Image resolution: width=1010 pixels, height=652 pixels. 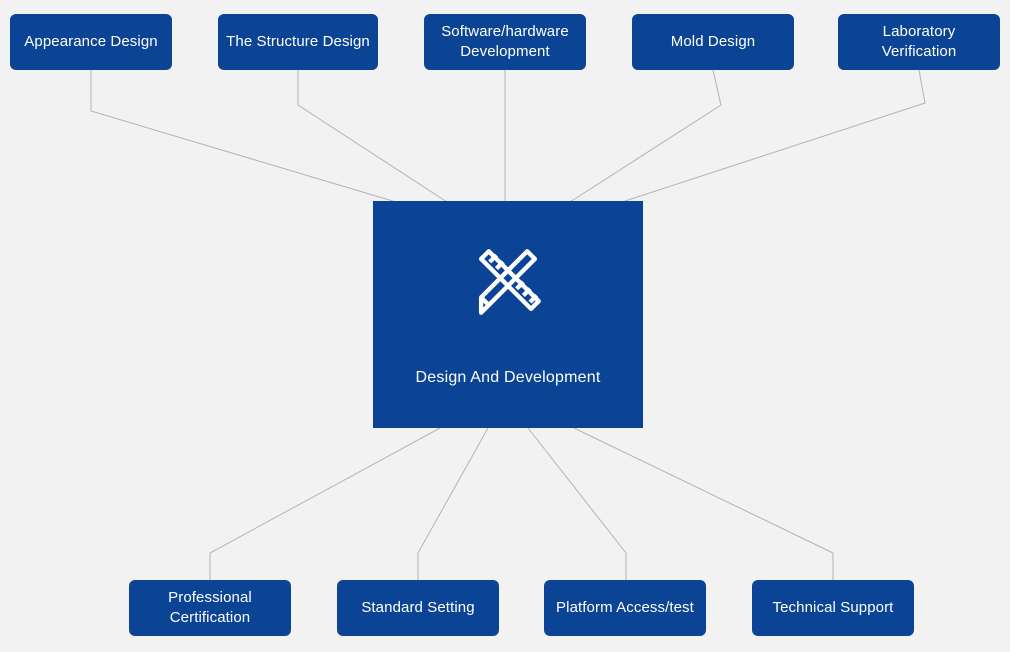 I want to click on node-label: Appearance Design, so click(x=91, y=42).